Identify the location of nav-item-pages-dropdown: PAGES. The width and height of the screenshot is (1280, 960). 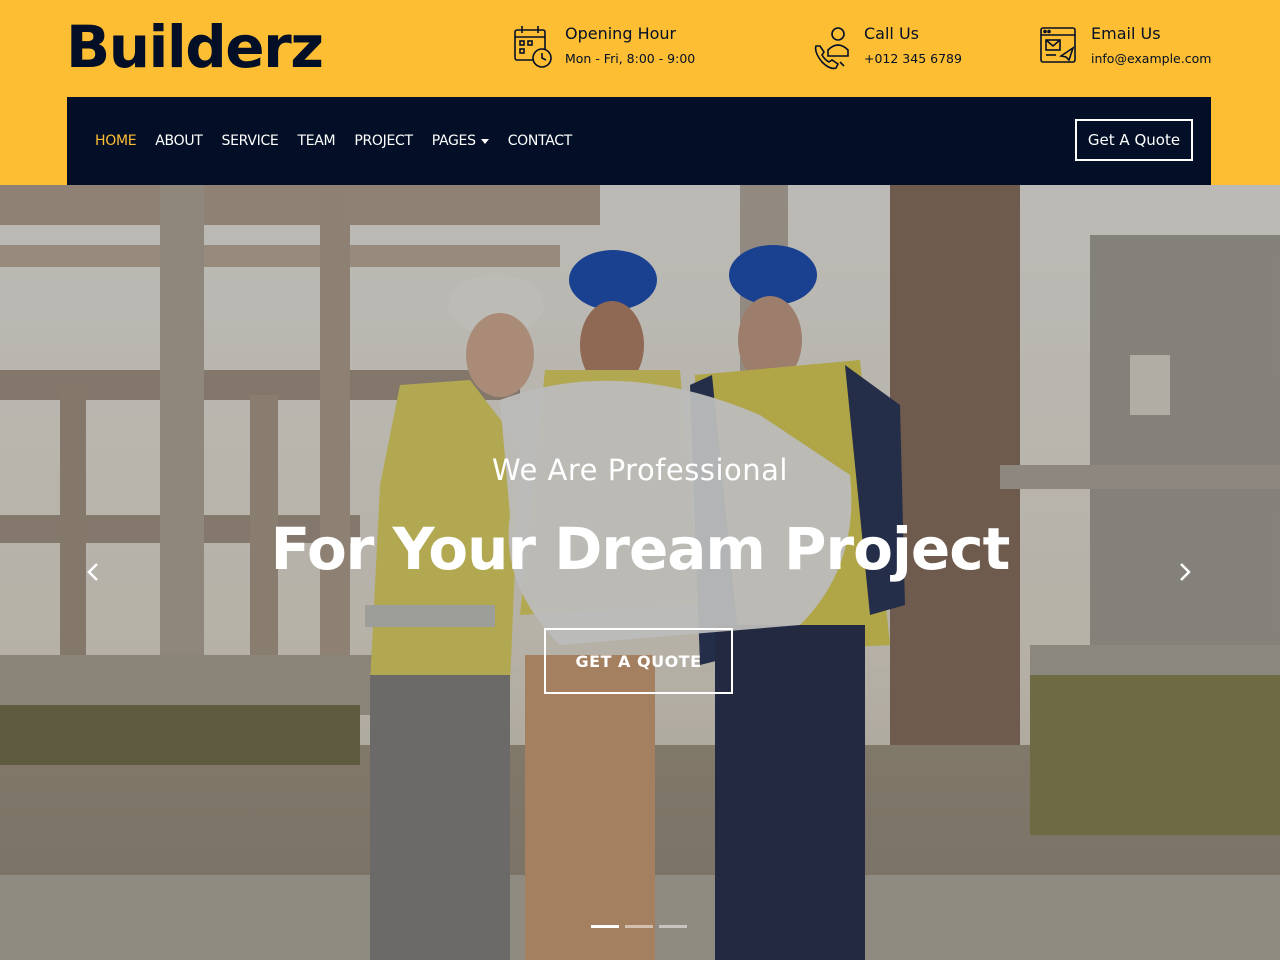
(460, 141).